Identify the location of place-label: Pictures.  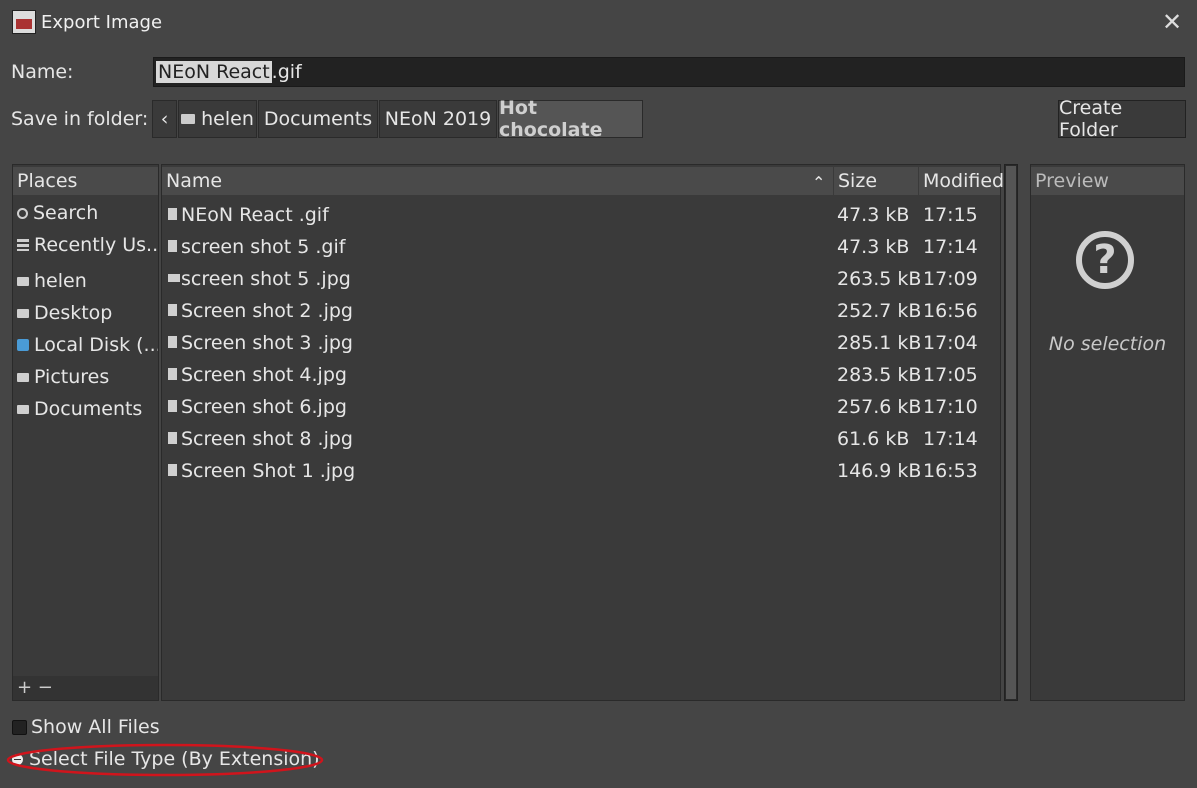
(72, 377).